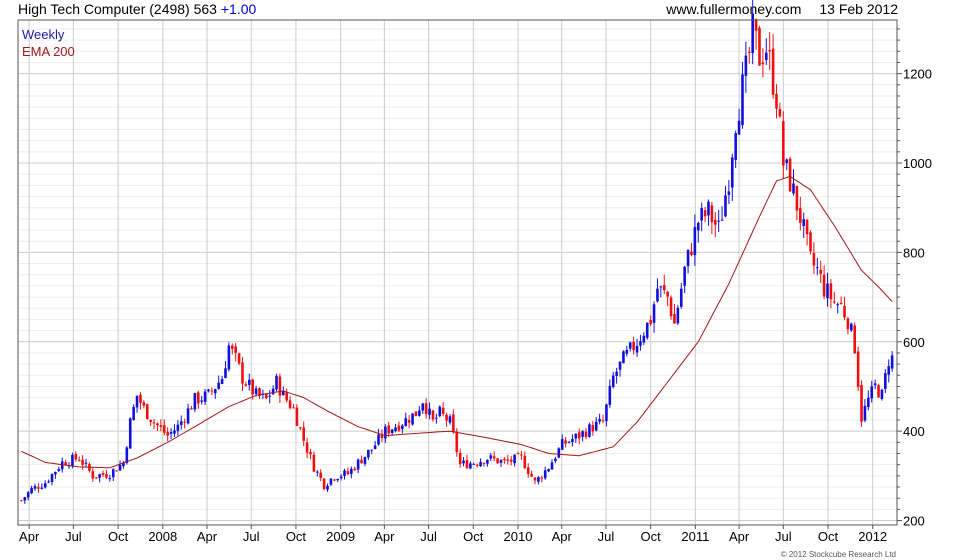 The image size is (980, 560). Describe the element at coordinates (518, 536) in the screenshot. I see `x-tick-label: 2010` at that location.